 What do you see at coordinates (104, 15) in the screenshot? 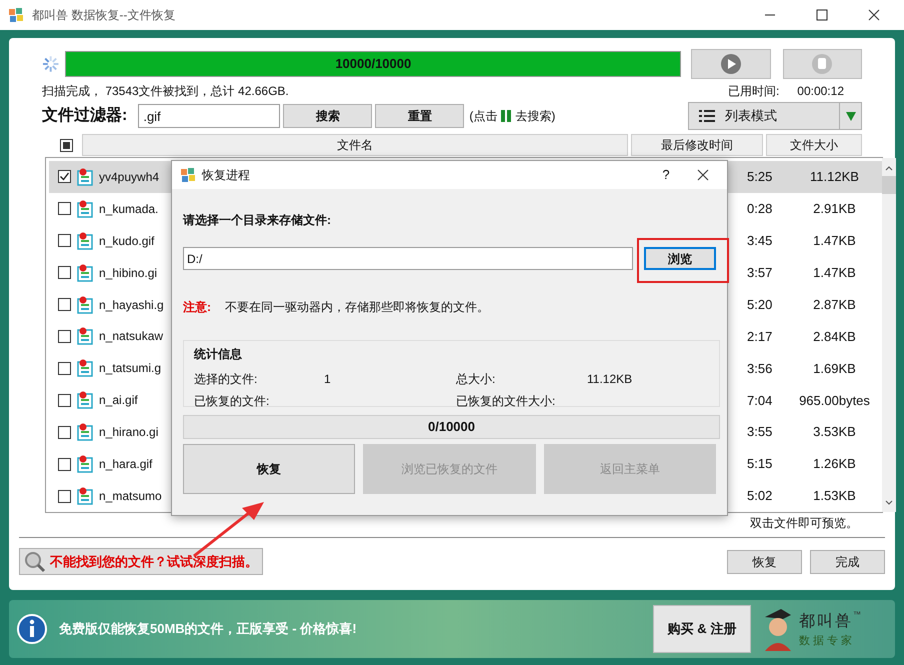
I see `window-title: 都叫兽 数据恢复--文件恢复` at bounding box center [104, 15].